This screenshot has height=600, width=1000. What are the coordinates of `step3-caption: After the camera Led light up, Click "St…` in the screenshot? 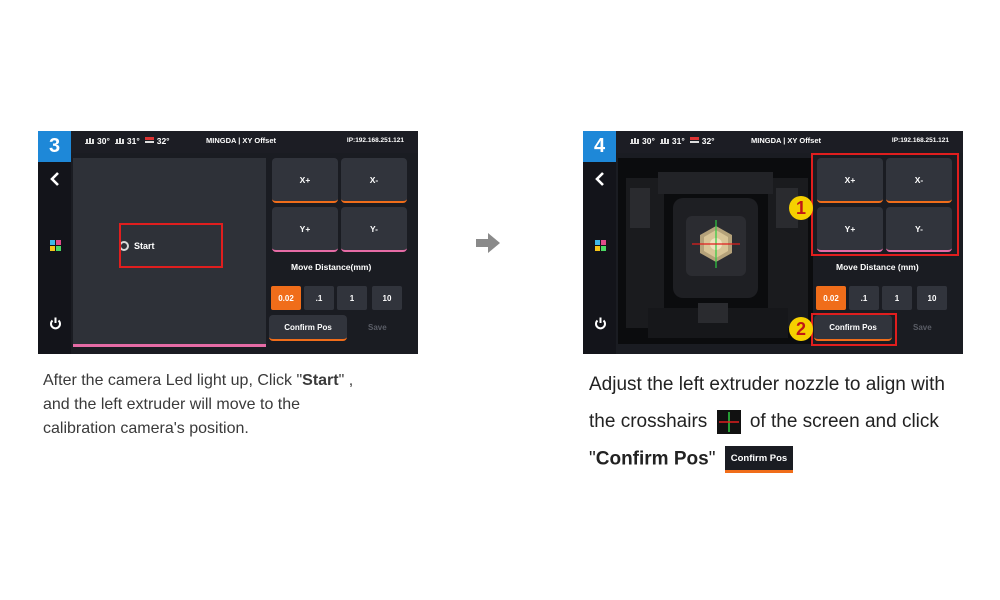 It's located at (243, 405).